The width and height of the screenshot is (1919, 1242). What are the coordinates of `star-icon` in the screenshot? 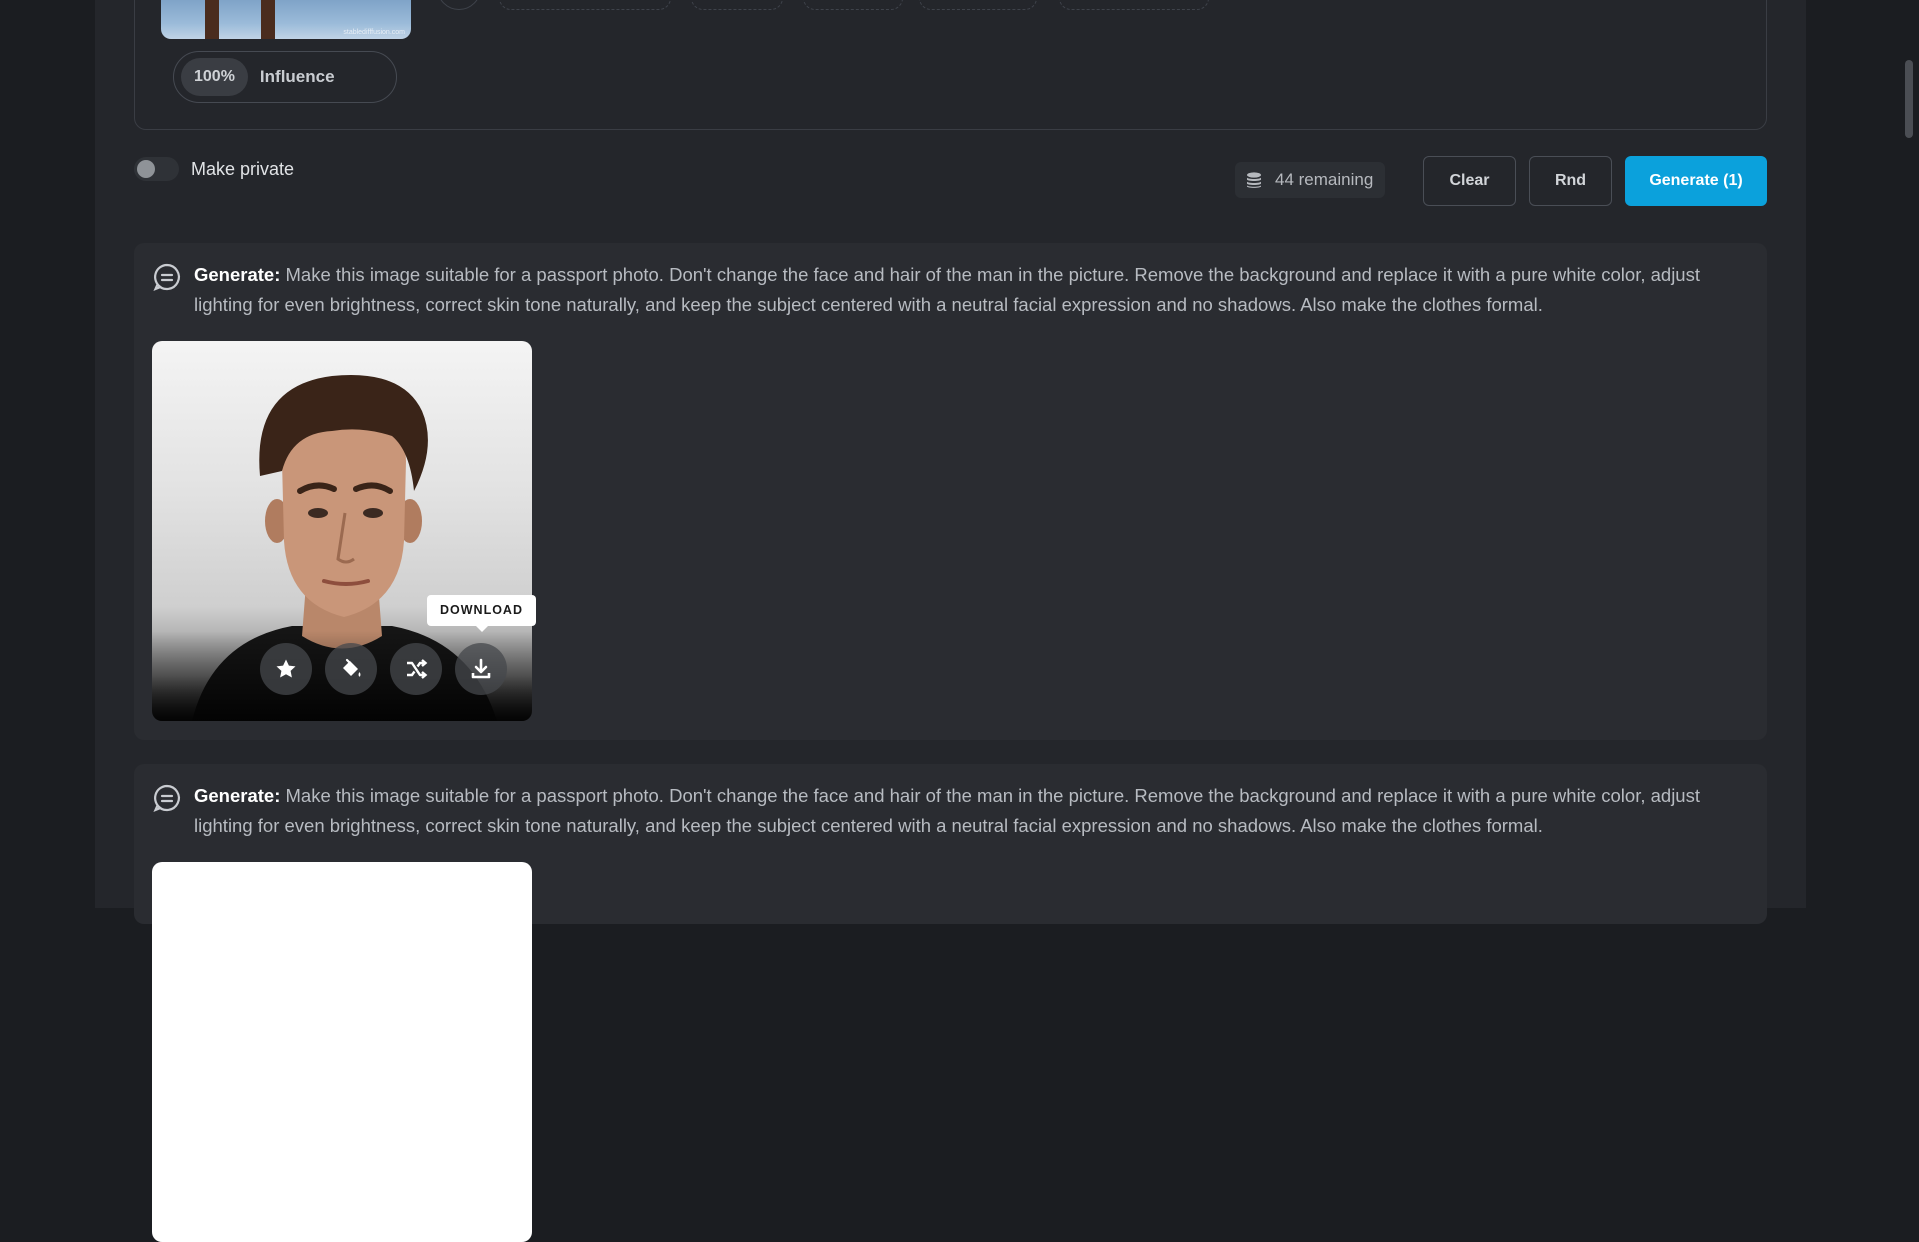 It's located at (286, 668).